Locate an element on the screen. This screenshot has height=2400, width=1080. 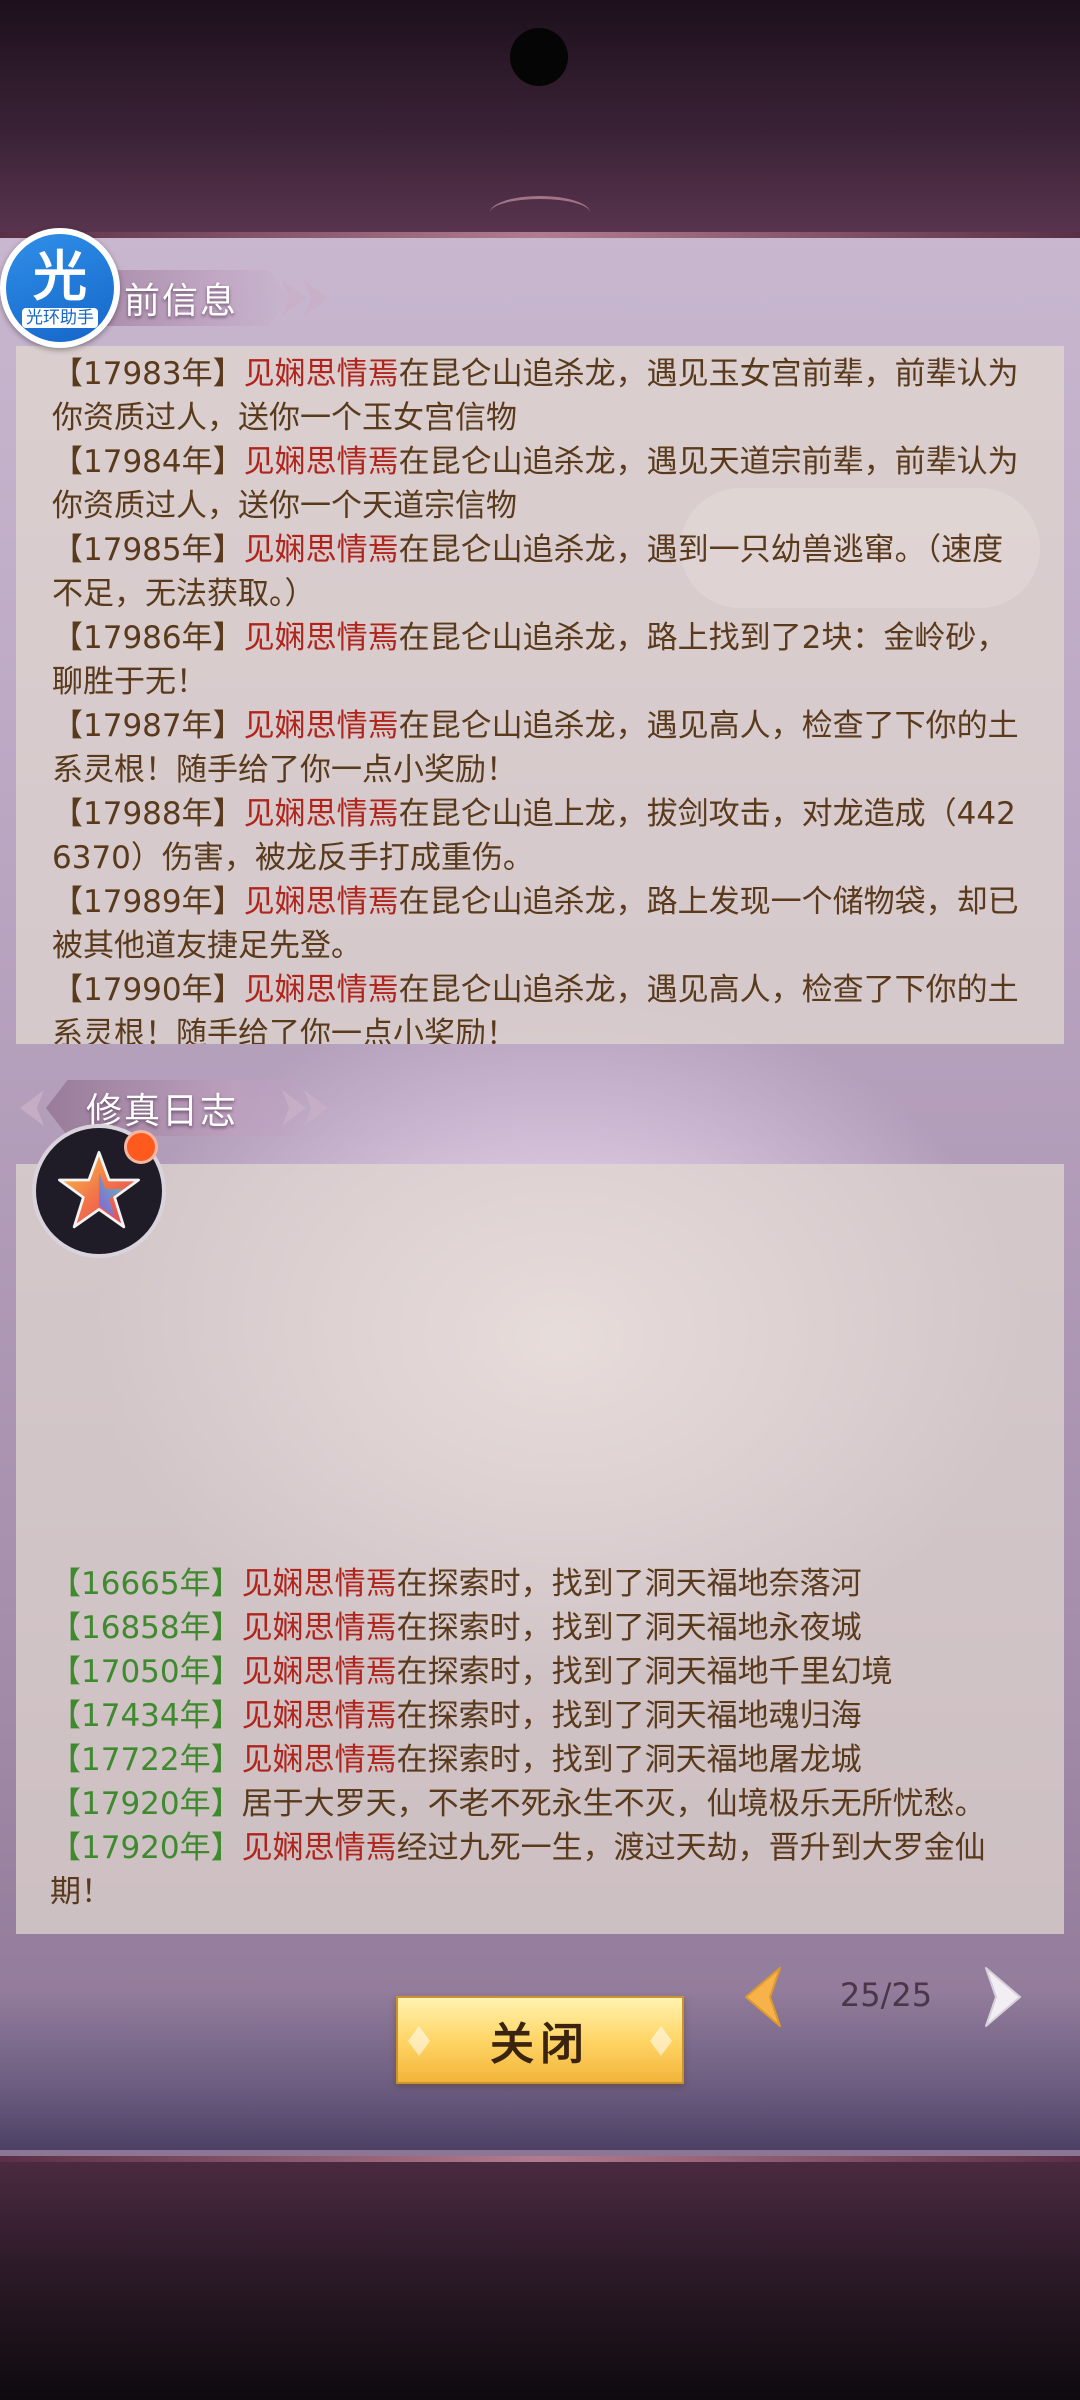
log-entry-year: 【17984年】 is located at coordinates (148, 462).